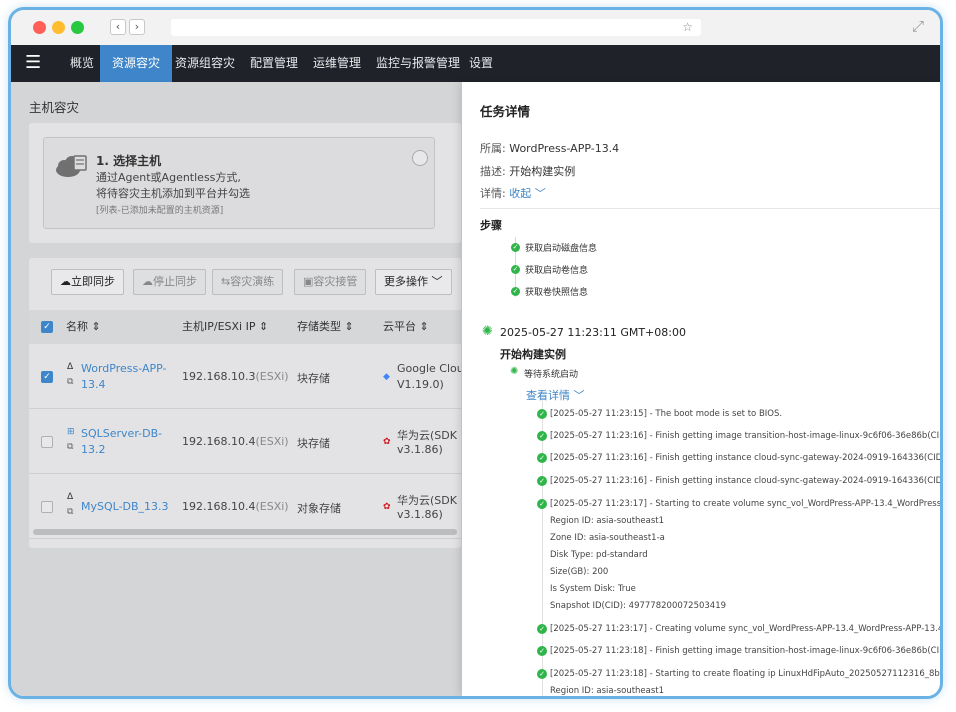  Describe the element at coordinates (514, 371) in the screenshot. I see `loading-spinner-icon: ✺` at that location.